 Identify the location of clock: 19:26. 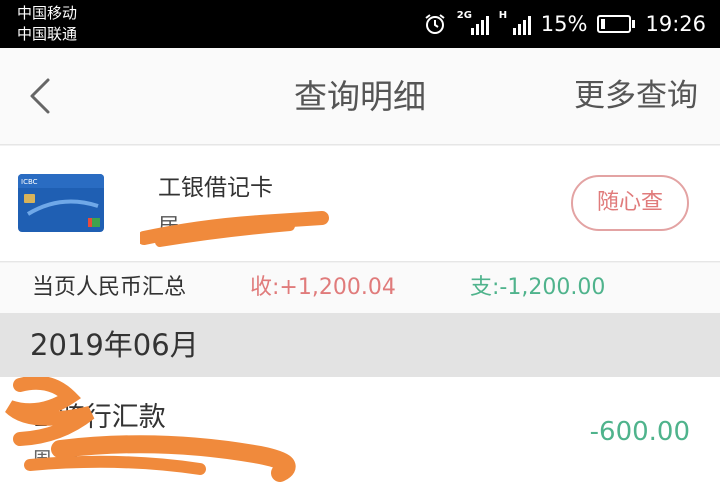
(675, 24).